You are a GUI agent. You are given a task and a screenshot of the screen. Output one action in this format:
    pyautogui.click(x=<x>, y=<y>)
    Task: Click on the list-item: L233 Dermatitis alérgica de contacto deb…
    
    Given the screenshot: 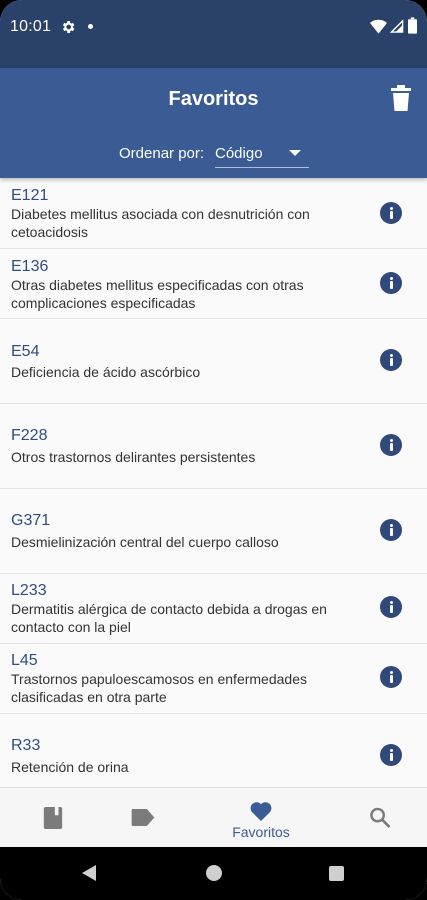 What is the action you would take?
    pyautogui.click(x=213, y=609)
    